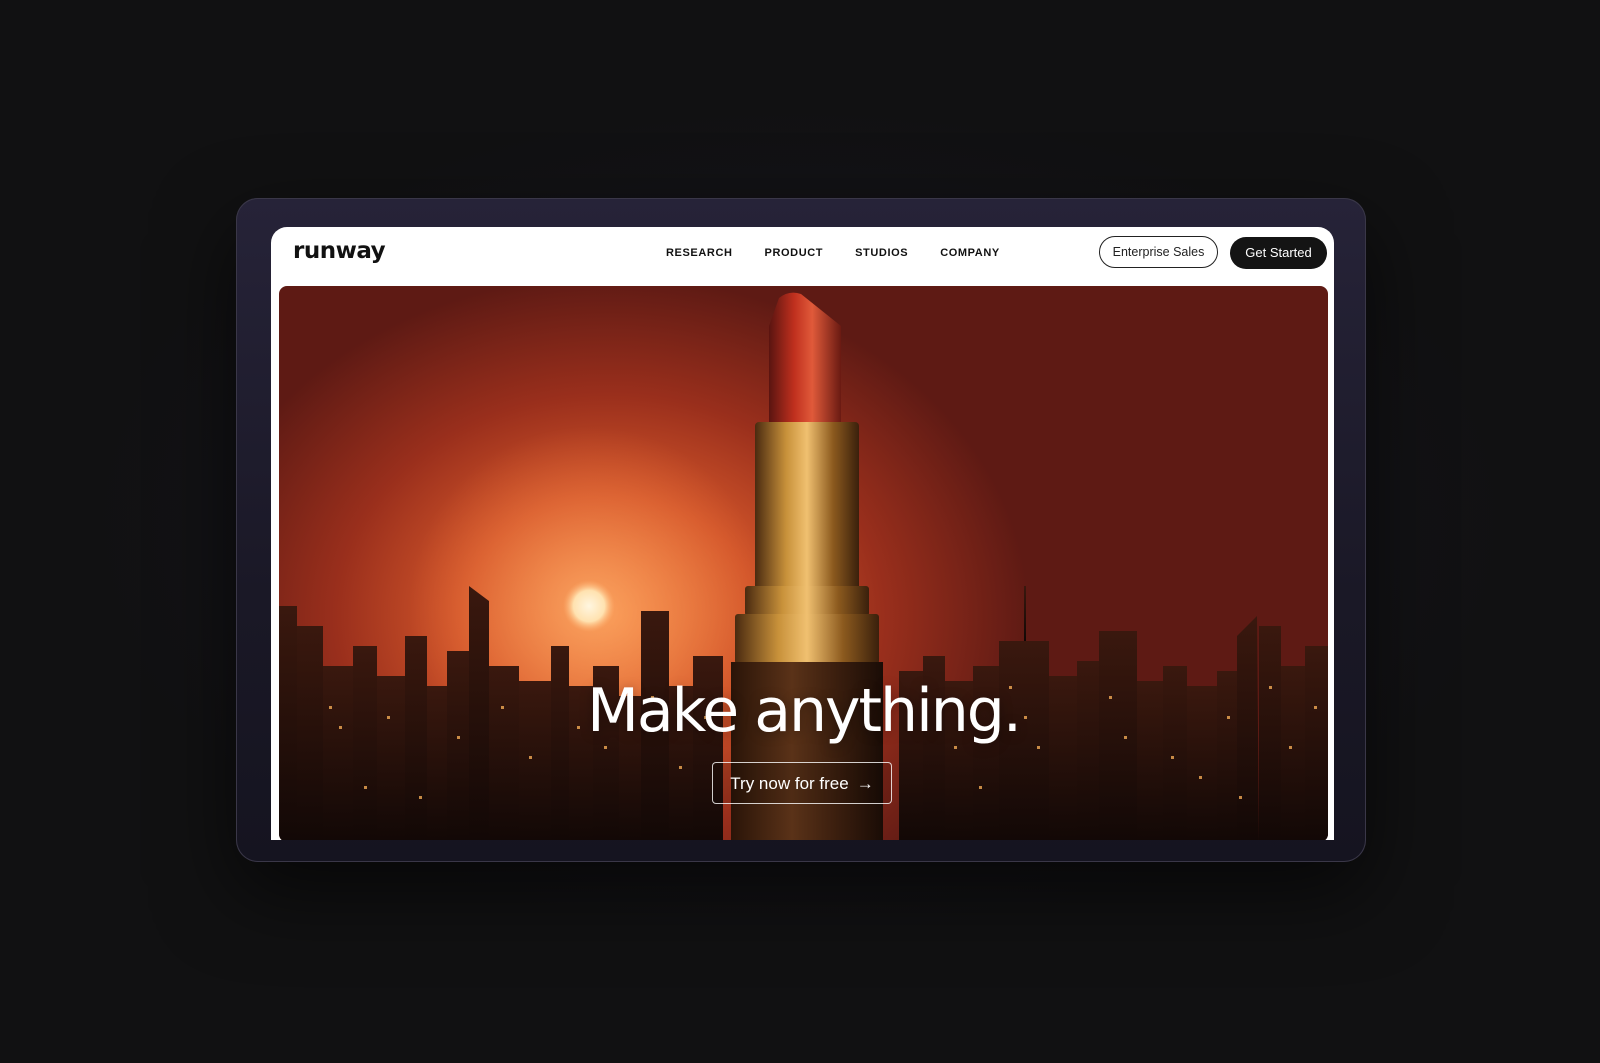 Image resolution: width=1600 pixels, height=1063 pixels. I want to click on runway-logo: runway, so click(339, 251).